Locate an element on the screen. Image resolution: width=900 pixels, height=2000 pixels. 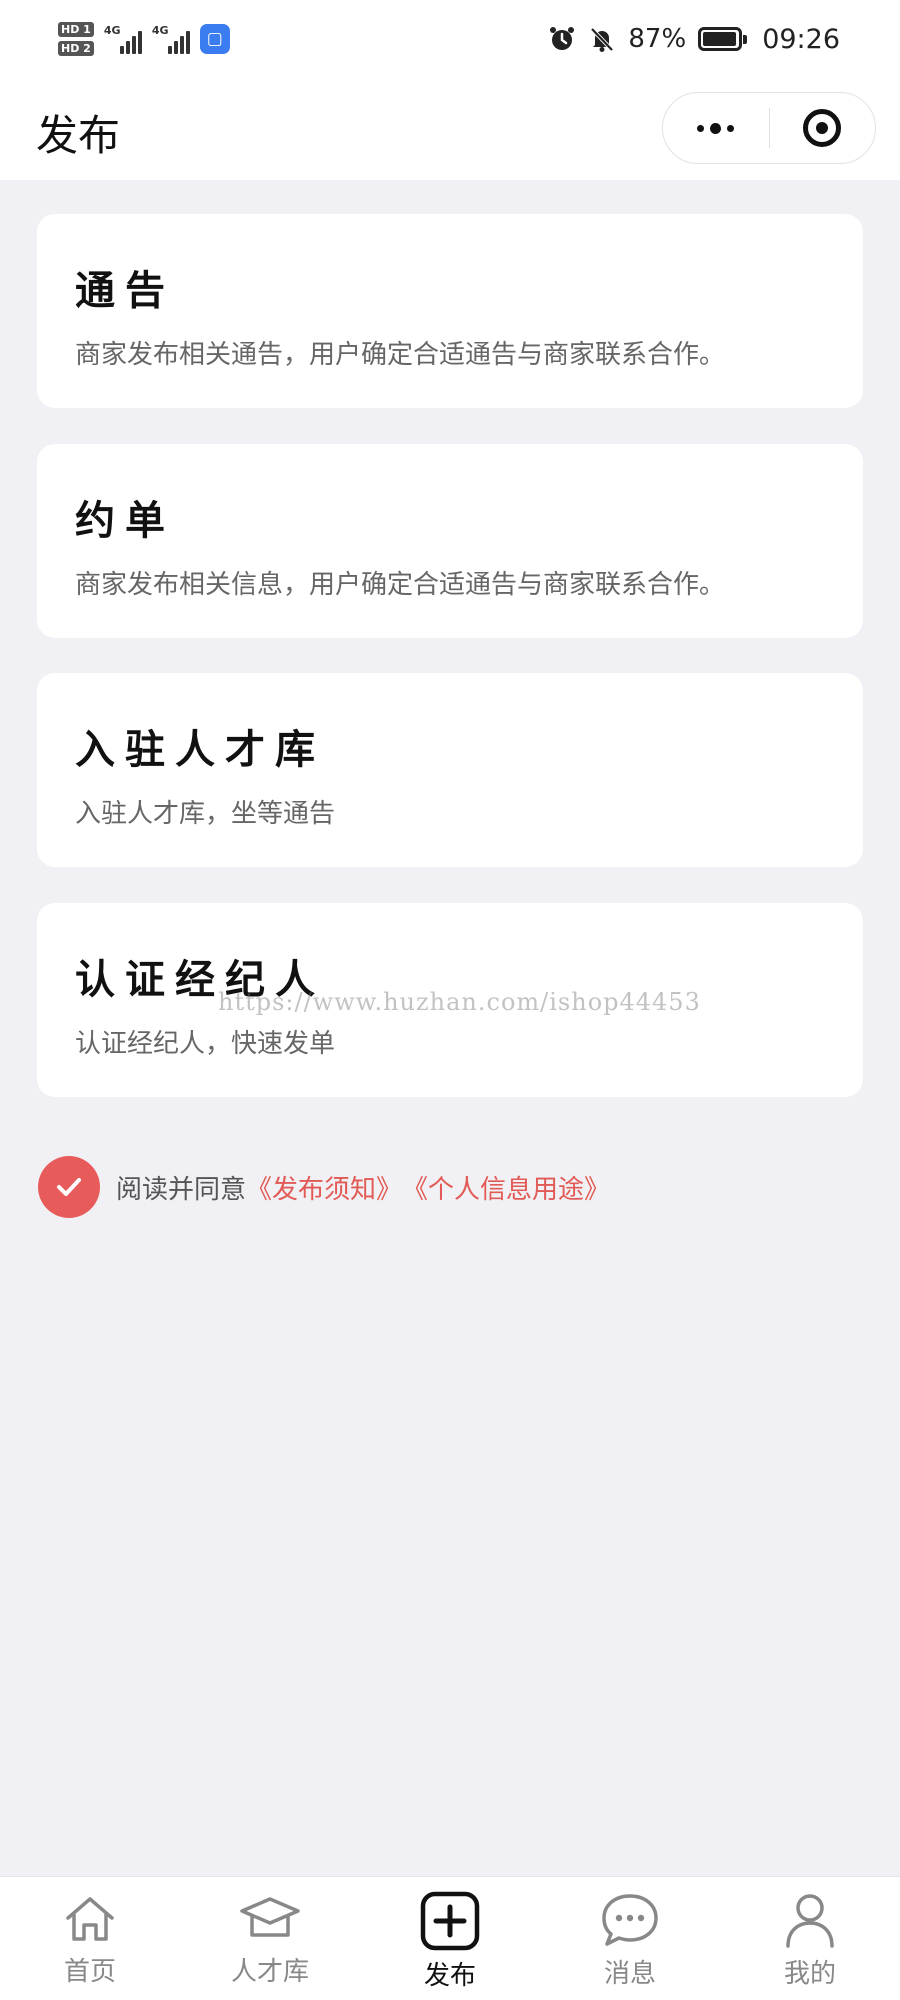
tab-talent-pool: 人才库 is located at coordinates (270, 1938).